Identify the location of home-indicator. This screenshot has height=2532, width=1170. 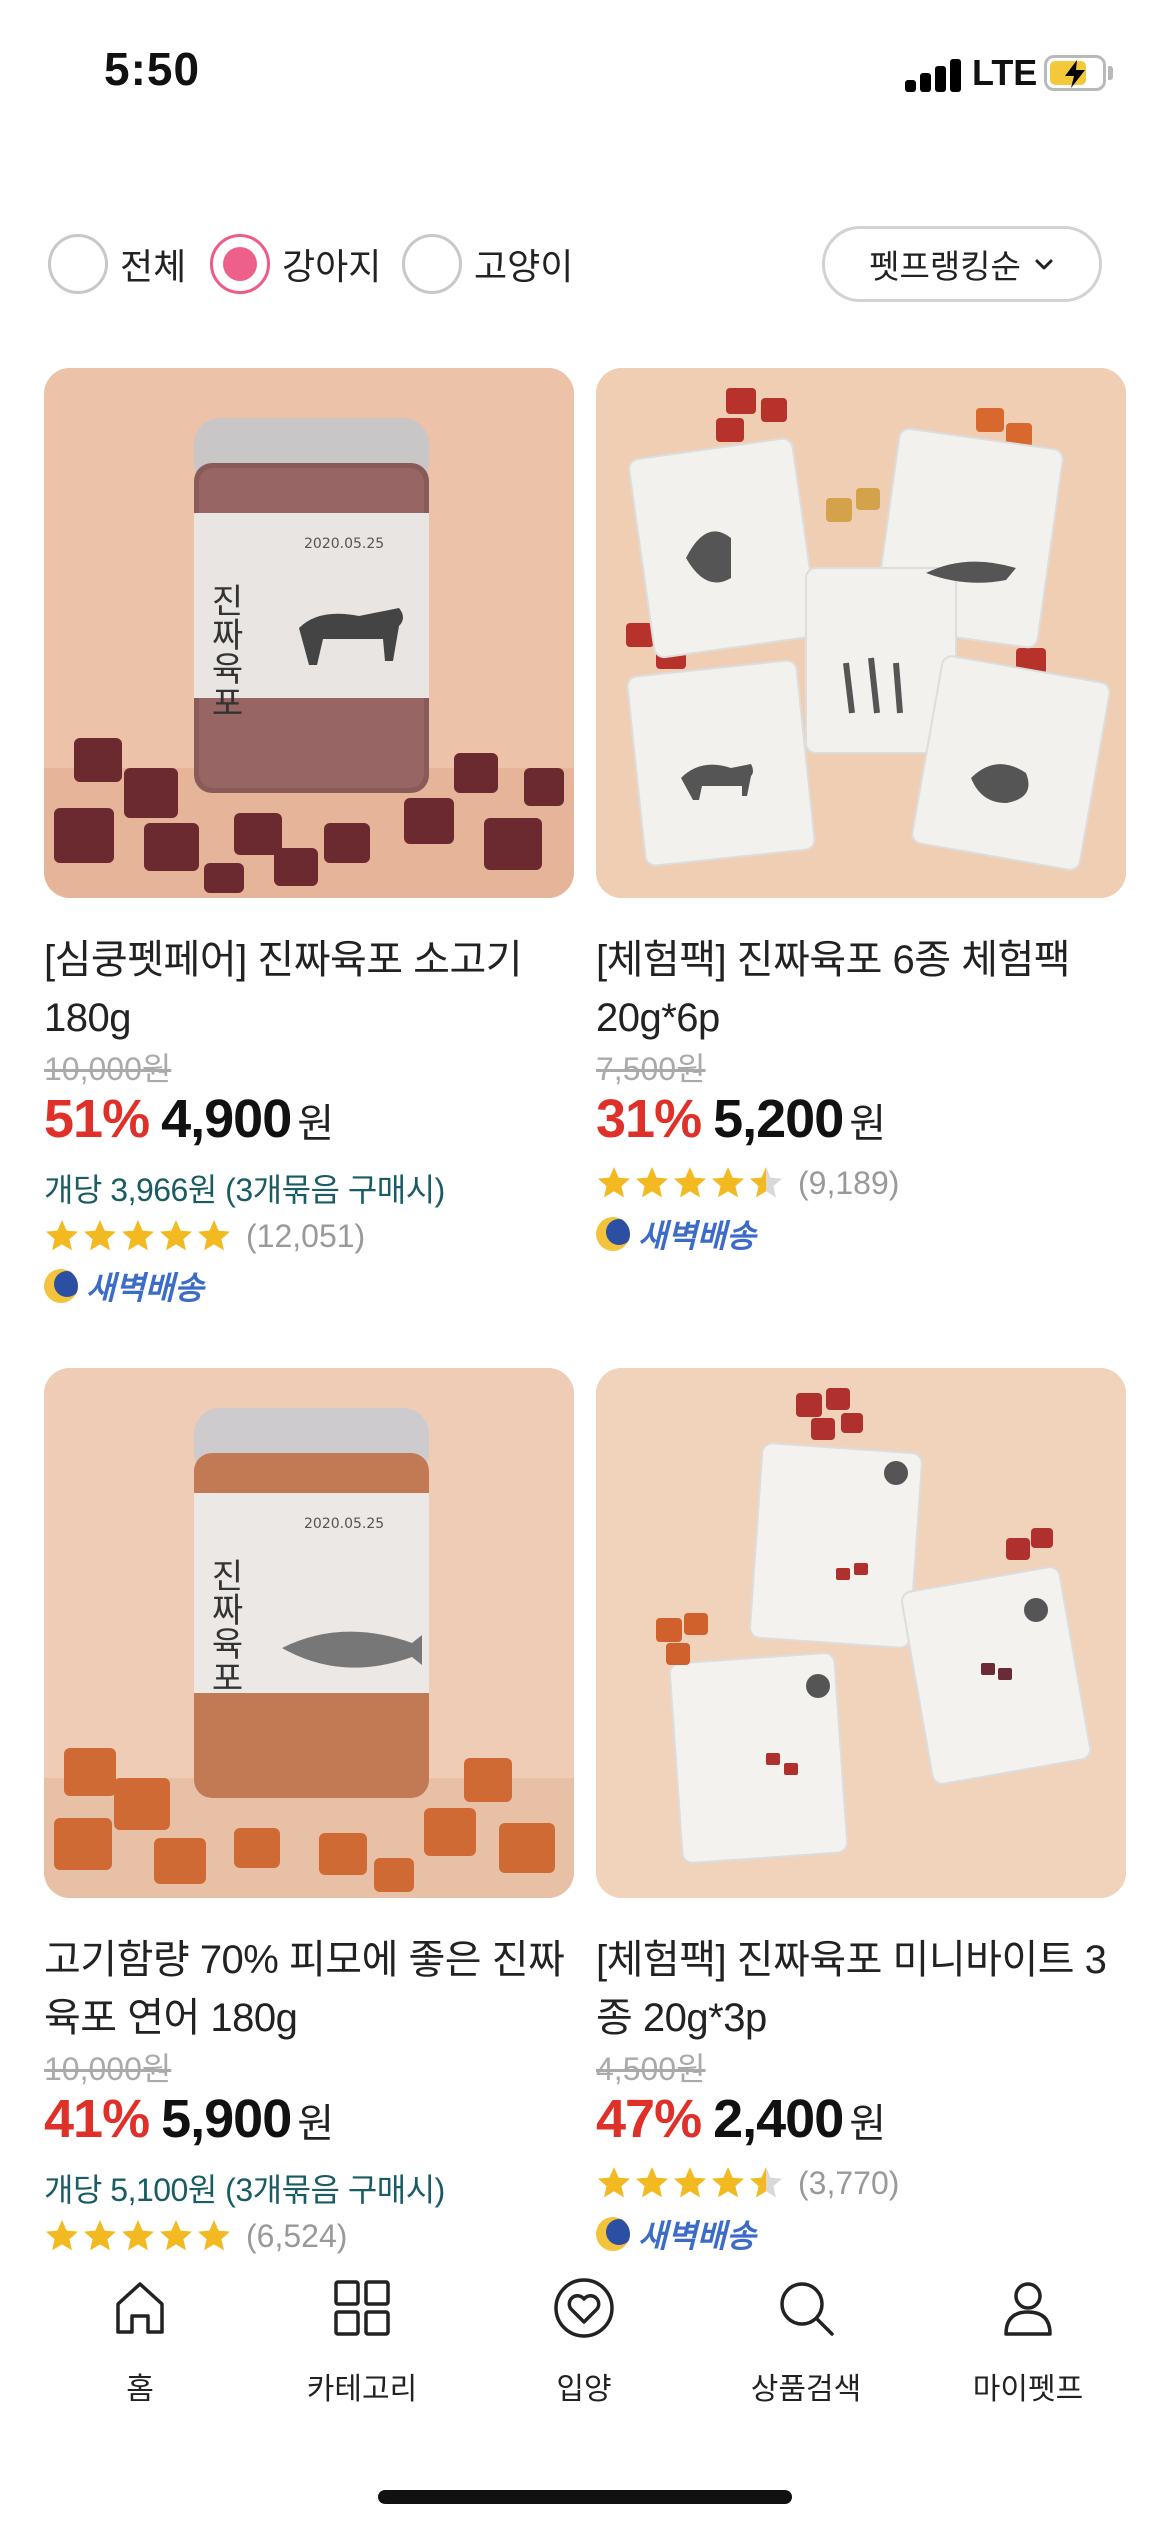
(585, 2497).